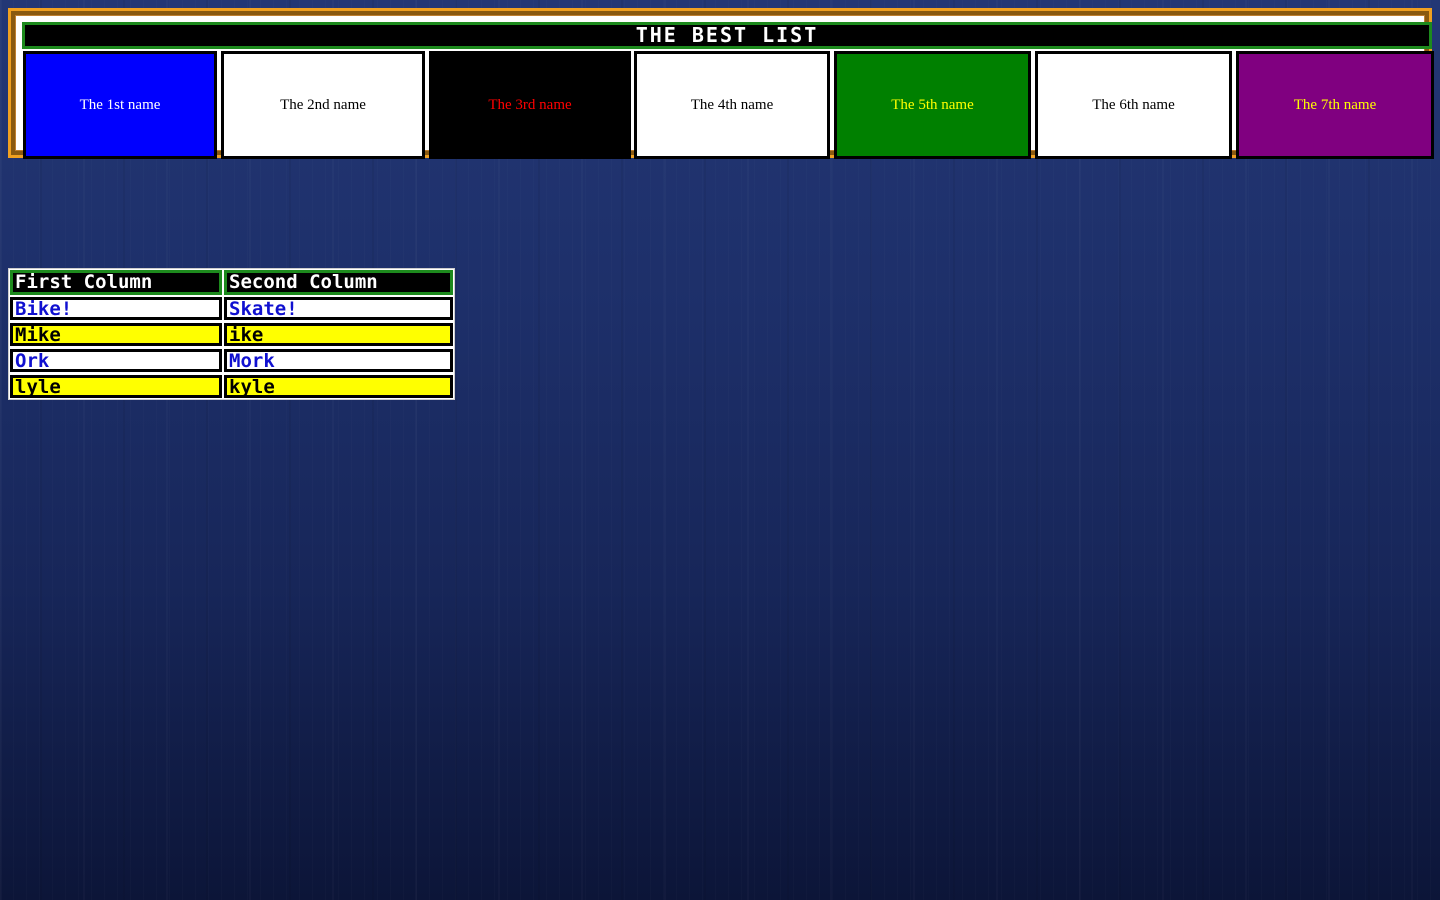  Describe the element at coordinates (116, 386) in the screenshot. I see `table-cell: lyle` at that location.